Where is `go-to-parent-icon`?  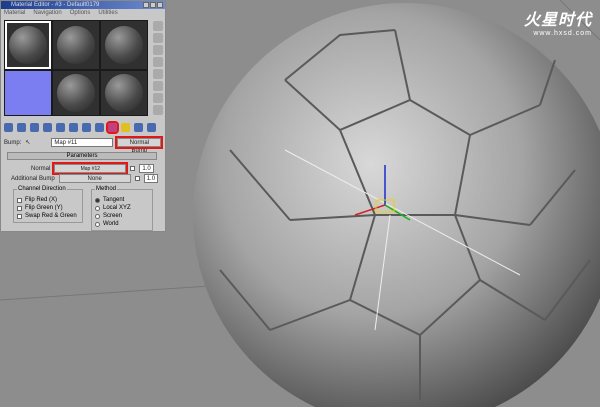 go-to-parent-icon is located at coordinates (138, 127).